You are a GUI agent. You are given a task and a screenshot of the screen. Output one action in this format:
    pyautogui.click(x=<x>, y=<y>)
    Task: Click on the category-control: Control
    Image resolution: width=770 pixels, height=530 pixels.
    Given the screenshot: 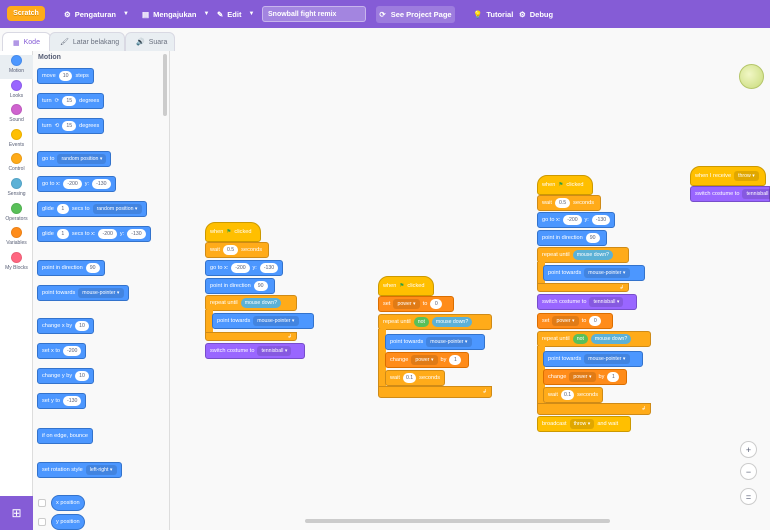 What is the action you would take?
    pyautogui.click(x=16, y=165)
    